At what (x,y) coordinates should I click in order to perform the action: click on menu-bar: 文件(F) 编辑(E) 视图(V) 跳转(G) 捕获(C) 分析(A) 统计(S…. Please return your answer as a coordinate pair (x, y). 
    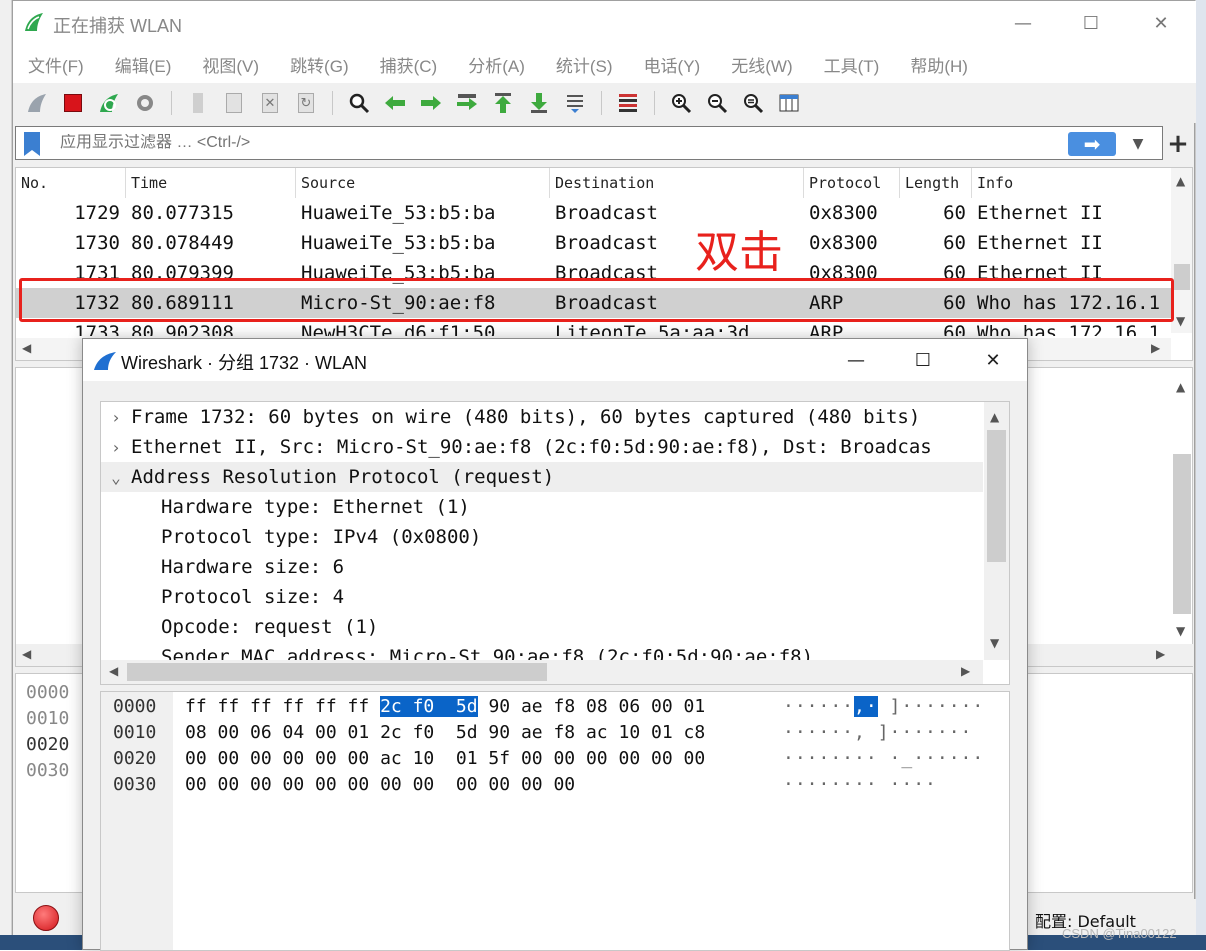
    Looking at the image, I should click on (604, 64).